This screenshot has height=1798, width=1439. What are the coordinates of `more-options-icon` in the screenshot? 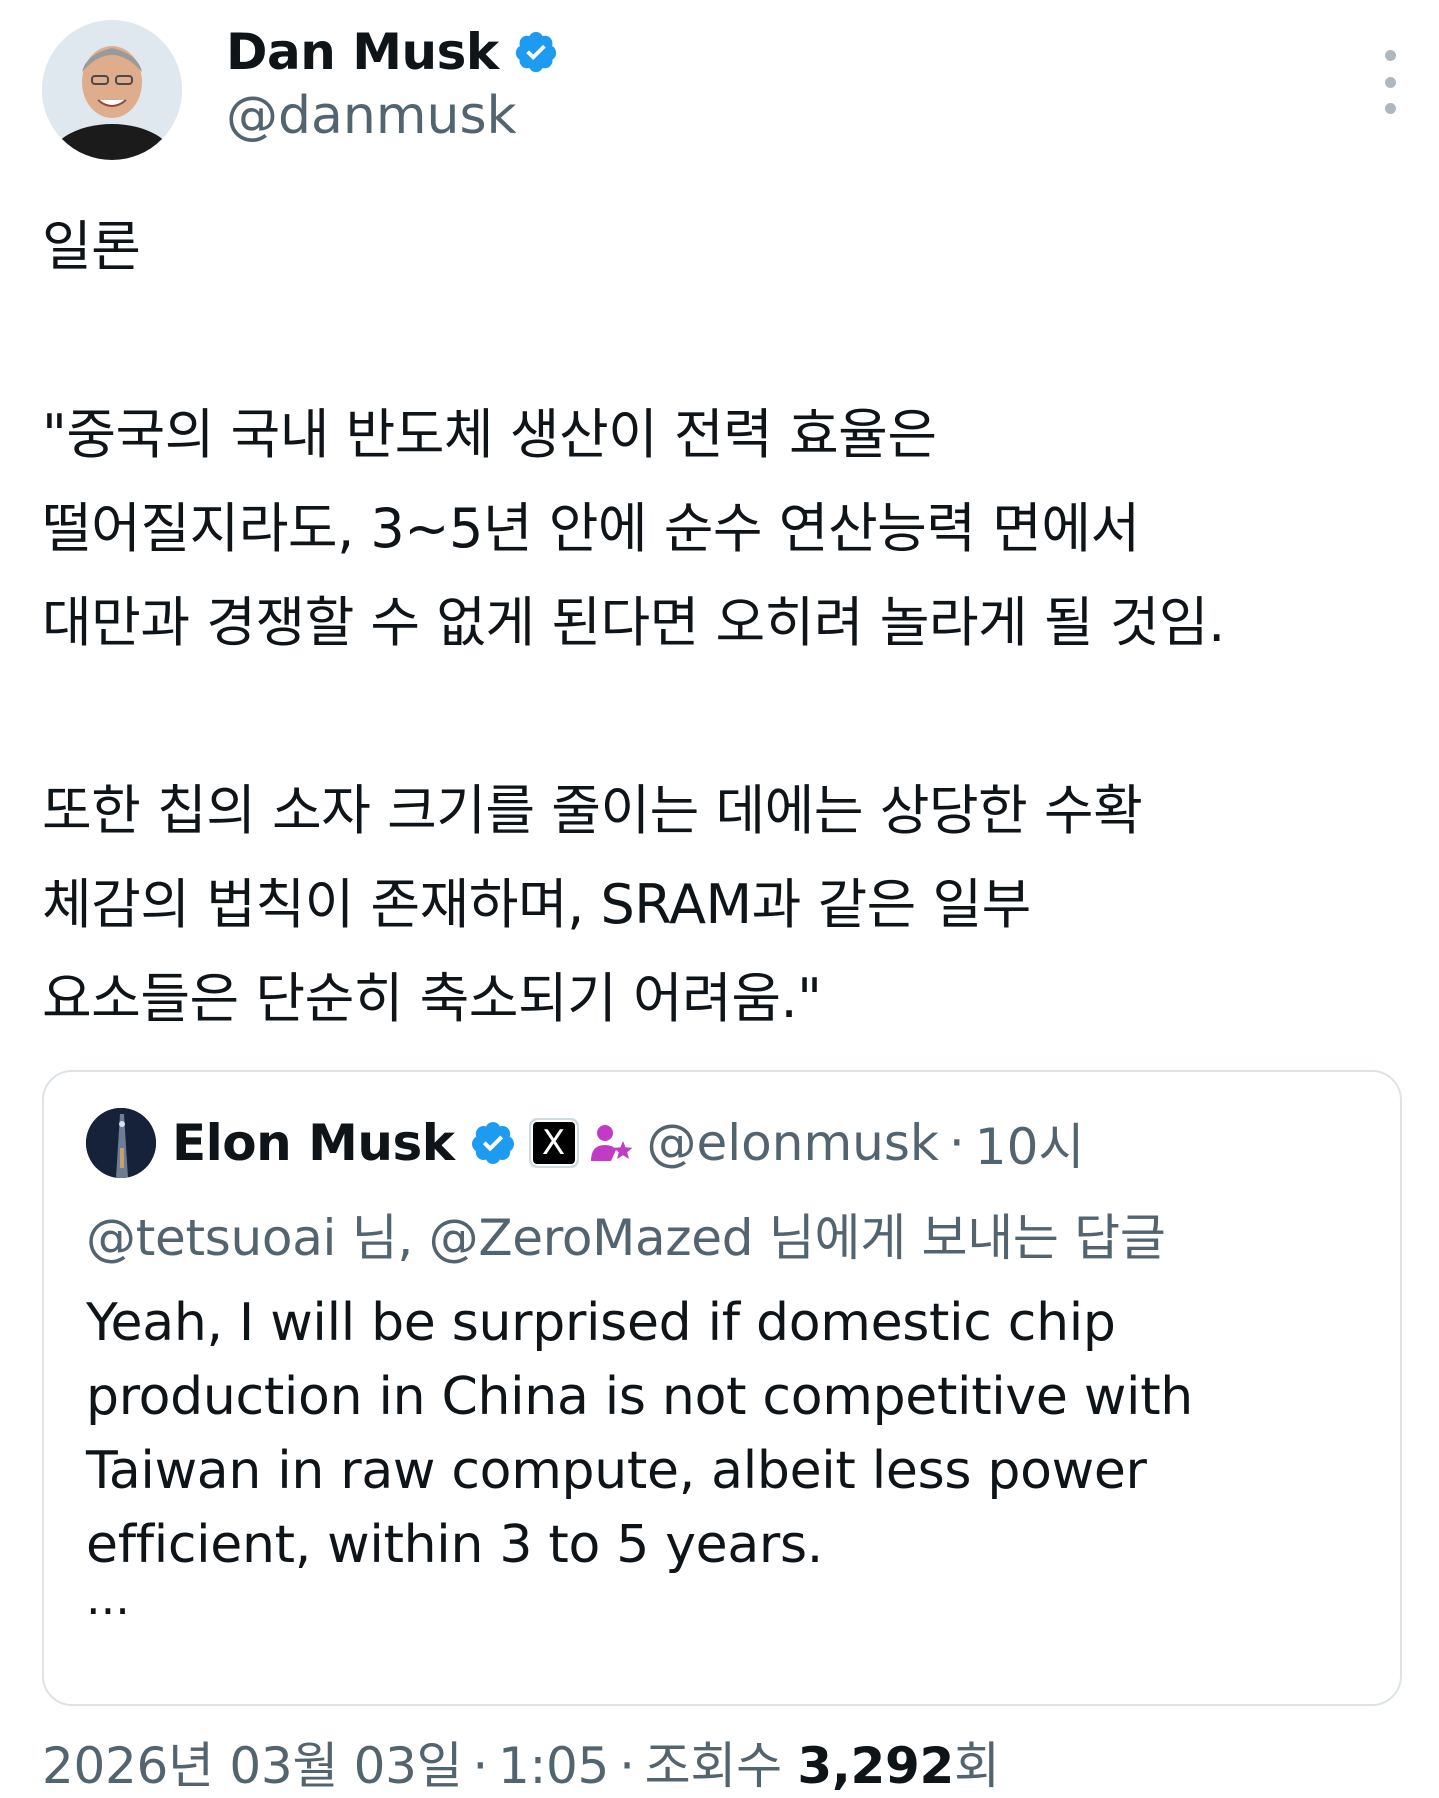 It's located at (1390, 82).